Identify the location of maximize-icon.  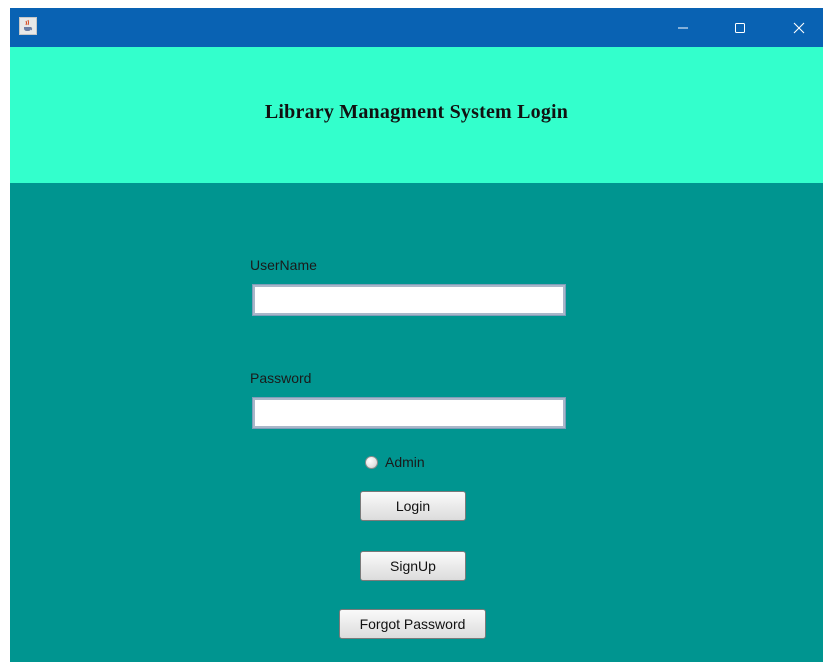
(740, 27).